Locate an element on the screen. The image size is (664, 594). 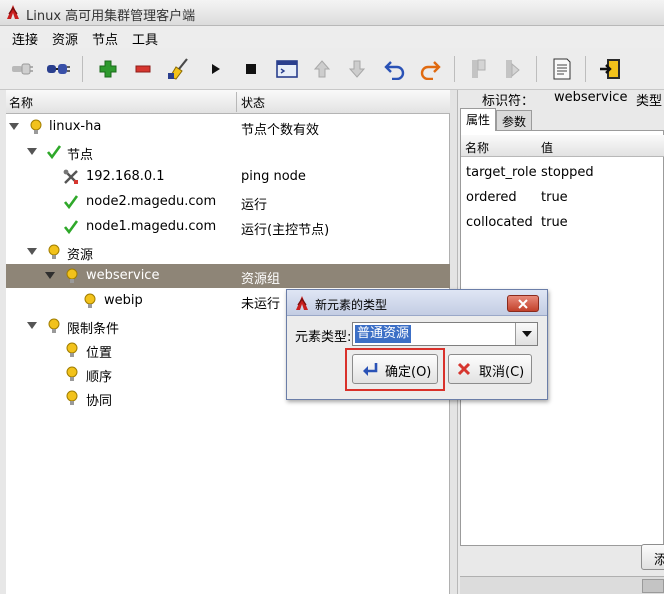
element-type-value: 普通资源 is located at coordinates (383, 334).